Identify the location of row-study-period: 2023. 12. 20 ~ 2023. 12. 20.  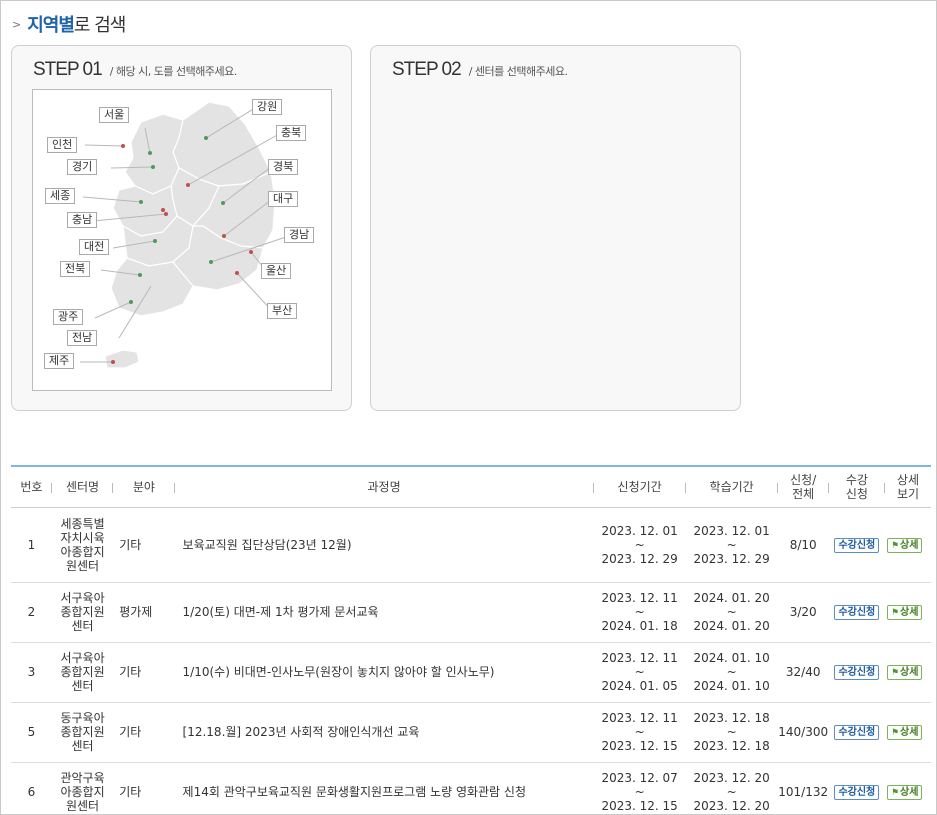
(731, 788).